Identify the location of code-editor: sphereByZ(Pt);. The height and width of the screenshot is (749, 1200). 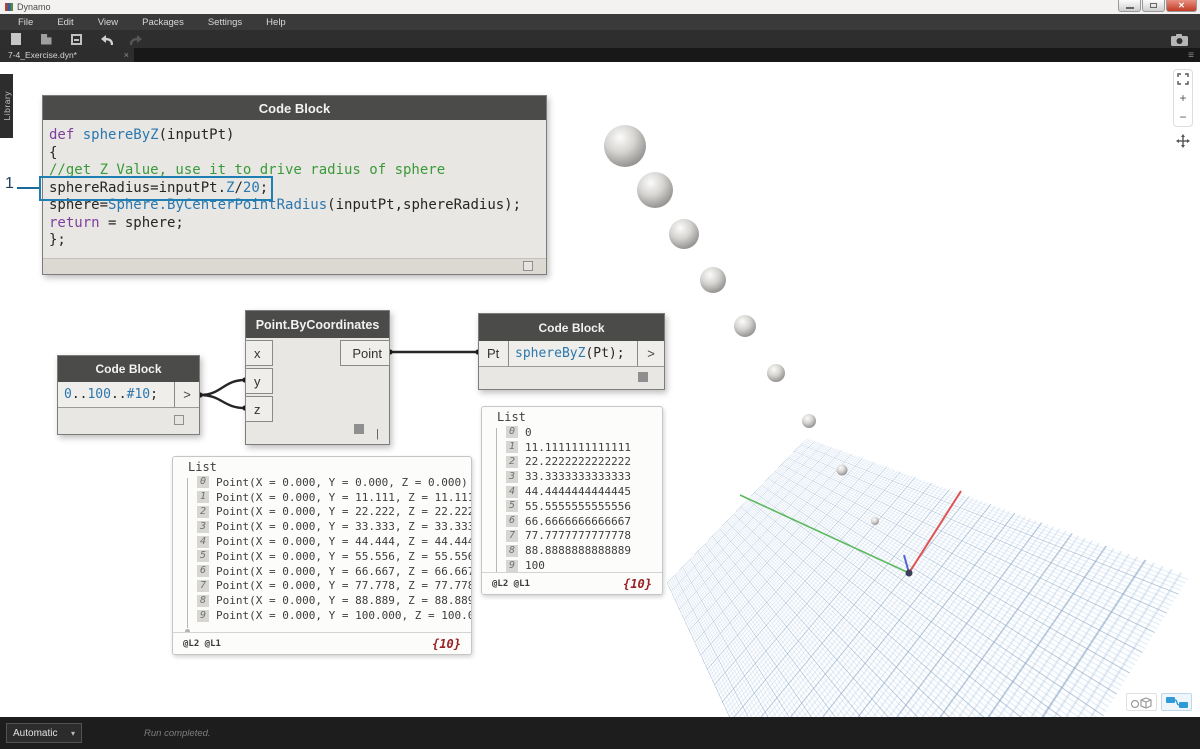
(572, 353).